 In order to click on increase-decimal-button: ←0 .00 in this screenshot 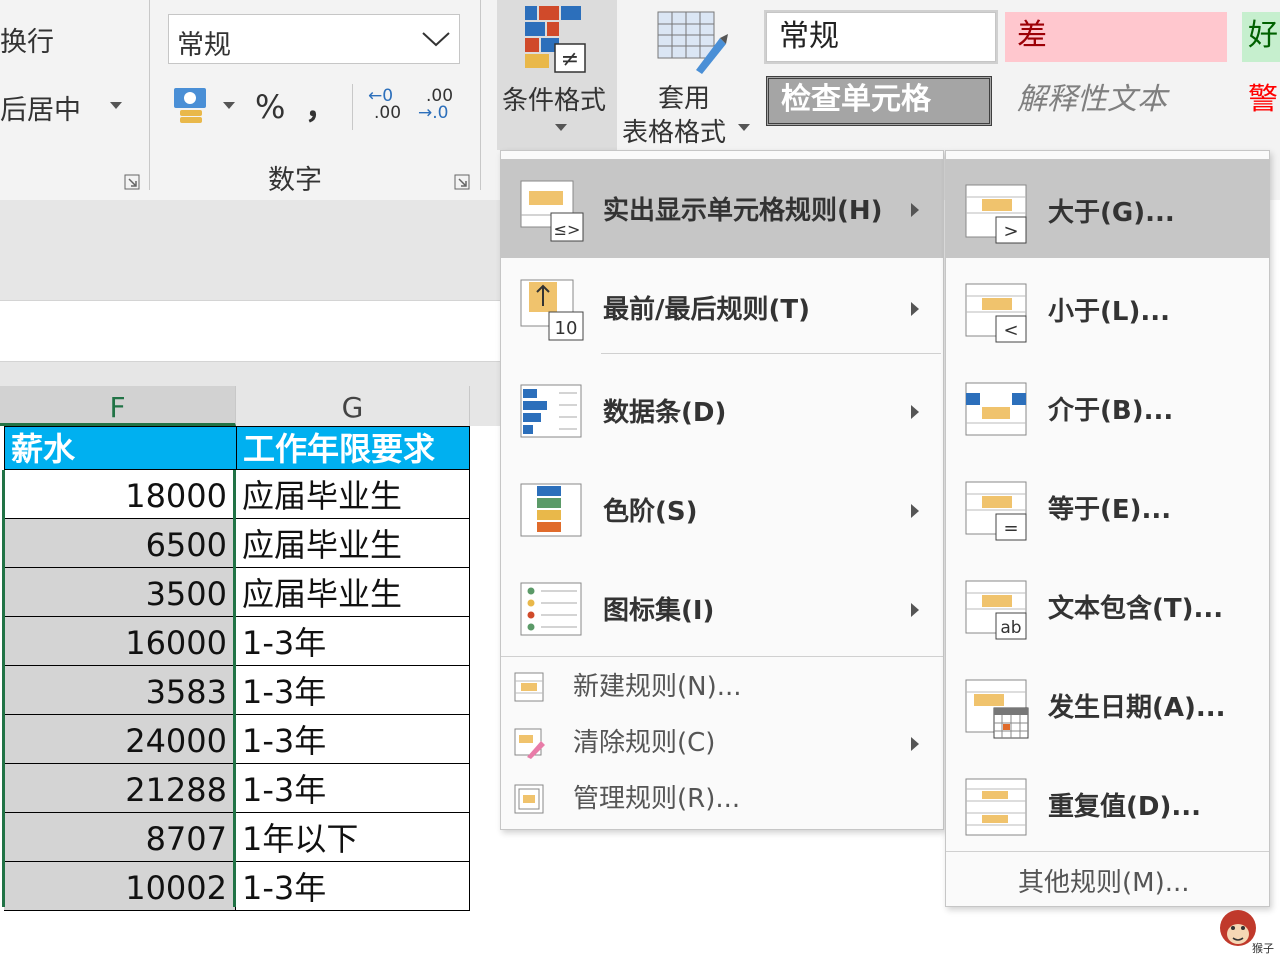, I will do `click(386, 107)`.